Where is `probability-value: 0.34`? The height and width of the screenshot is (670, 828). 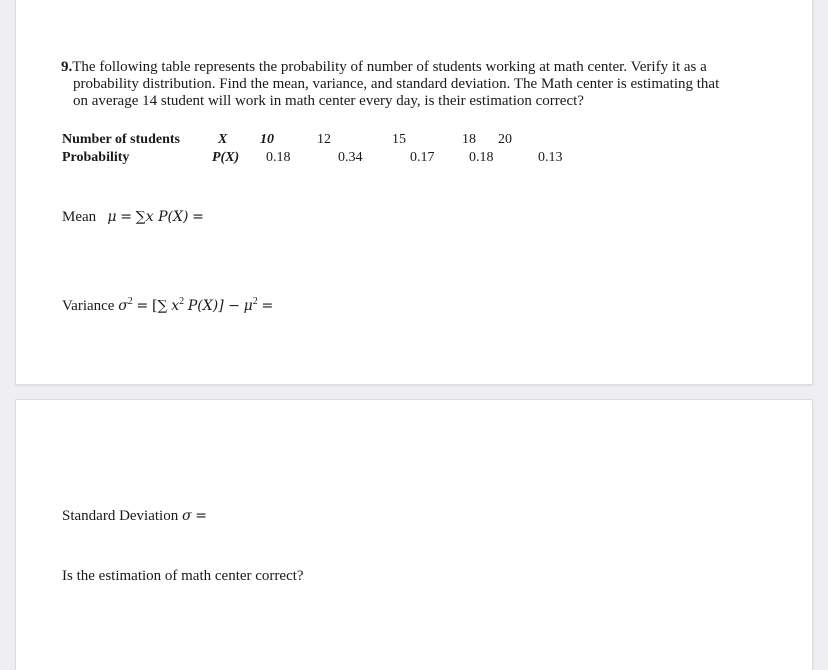
probability-value: 0.34 is located at coordinates (350, 157).